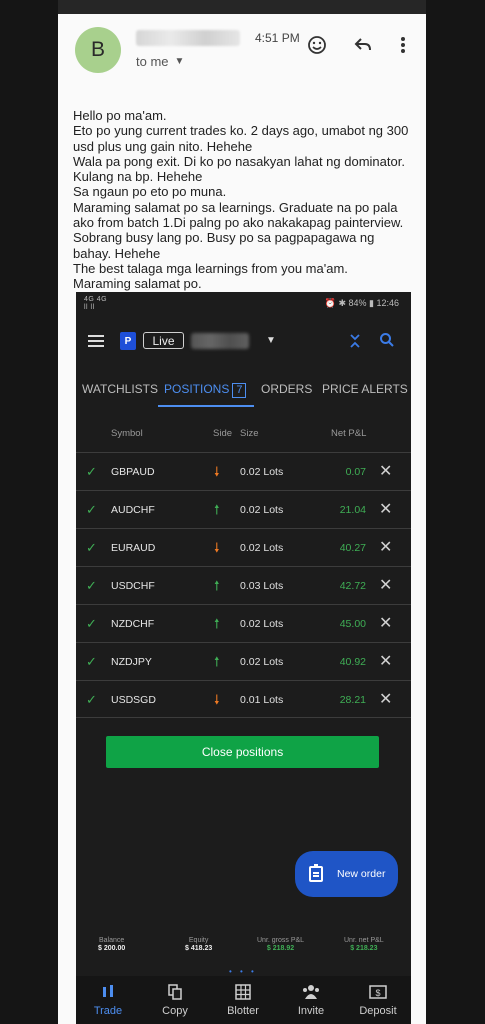 This screenshot has height=1024, width=485. I want to click on sender-name-redacted, so click(188, 38).